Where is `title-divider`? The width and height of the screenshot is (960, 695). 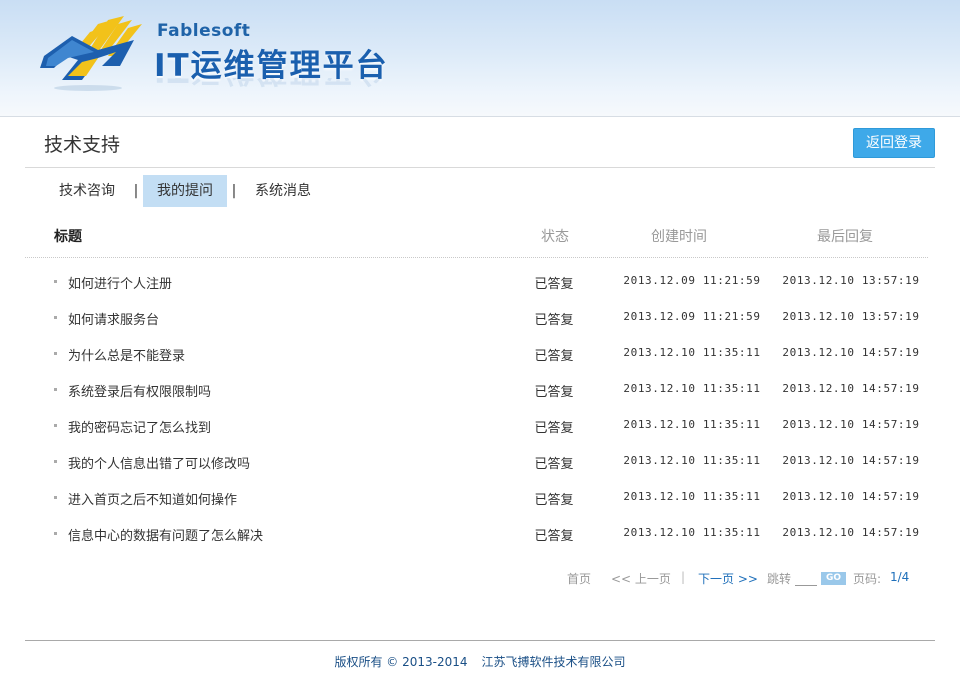 title-divider is located at coordinates (480, 167).